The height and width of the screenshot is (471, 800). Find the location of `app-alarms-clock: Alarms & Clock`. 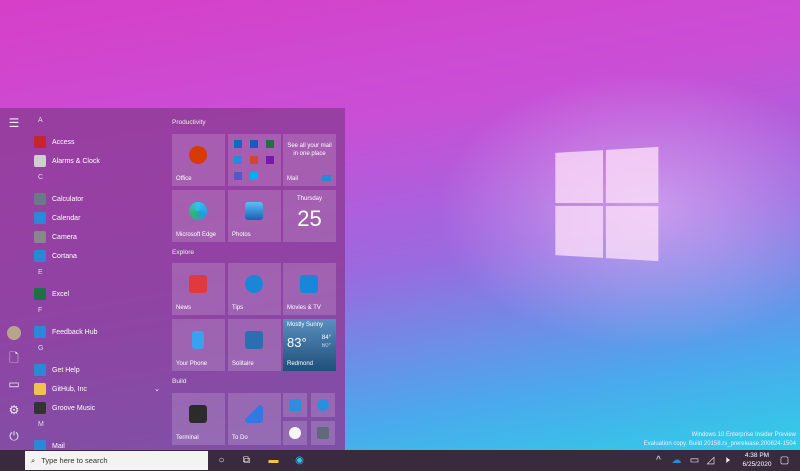

app-alarms-clock: Alarms & Clock is located at coordinates (95, 161).